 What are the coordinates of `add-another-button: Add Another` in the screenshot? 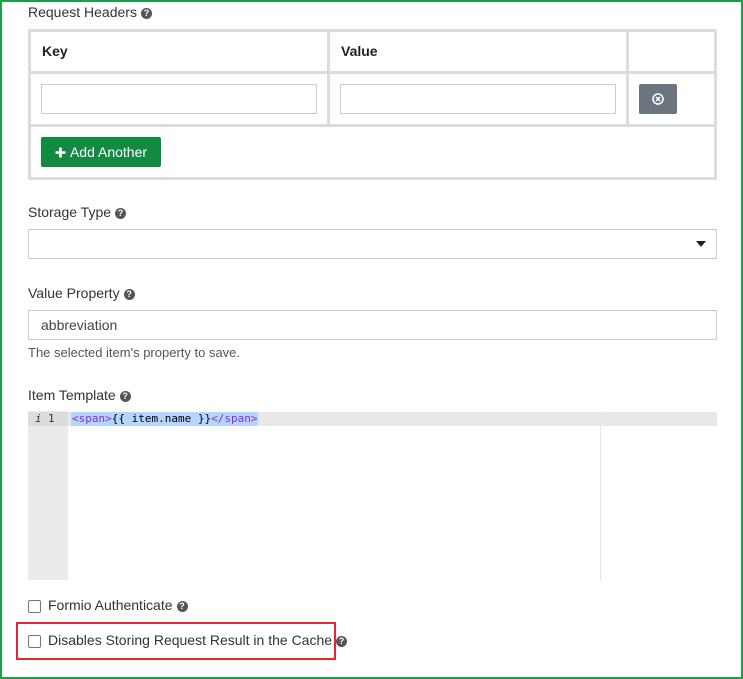 It's located at (101, 152).